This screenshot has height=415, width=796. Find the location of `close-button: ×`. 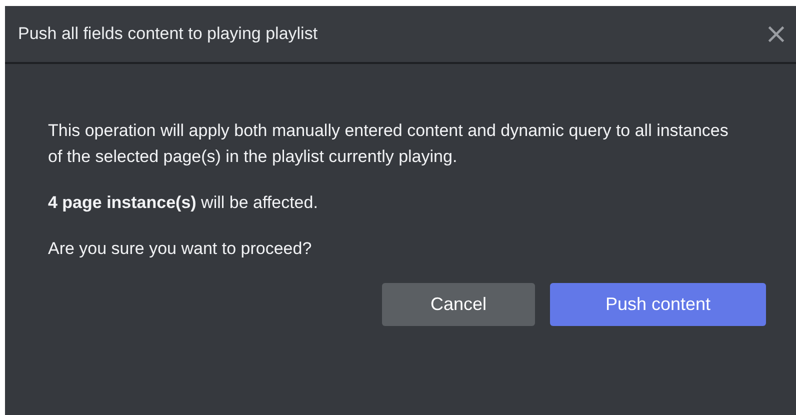

close-button: × is located at coordinates (776, 34).